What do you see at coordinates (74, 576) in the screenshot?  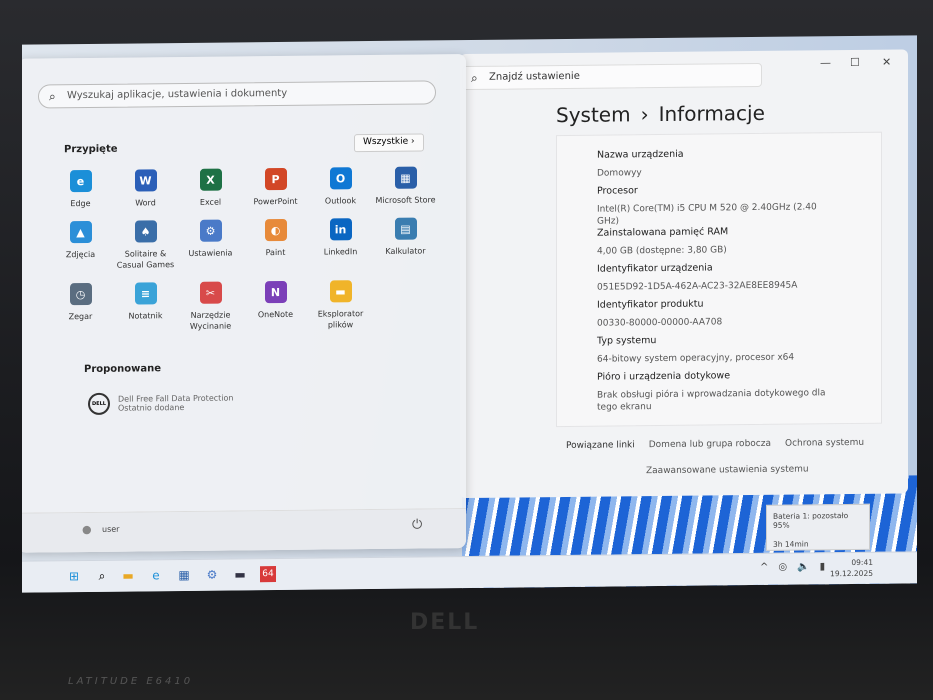 I see `windows-start-icon: ⊞` at bounding box center [74, 576].